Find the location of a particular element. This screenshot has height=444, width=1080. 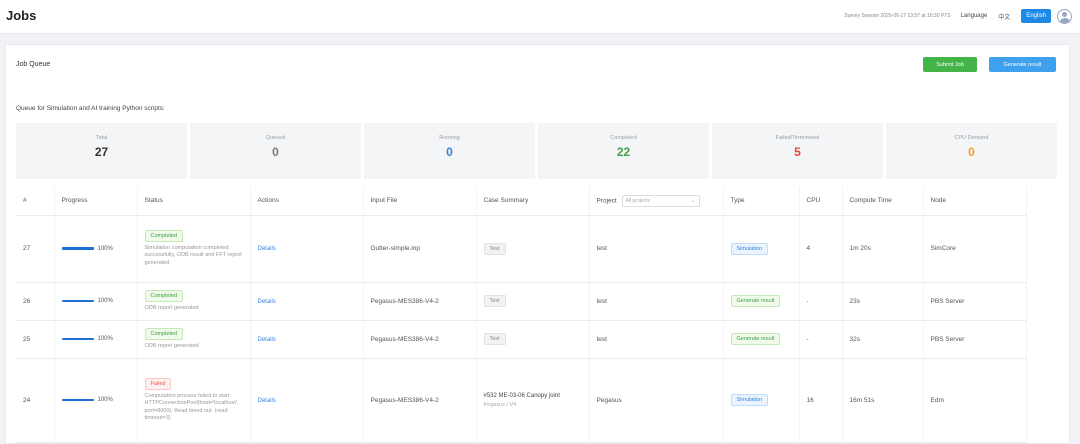

stat-label: Failed/Terminated is located at coordinates (797, 138).